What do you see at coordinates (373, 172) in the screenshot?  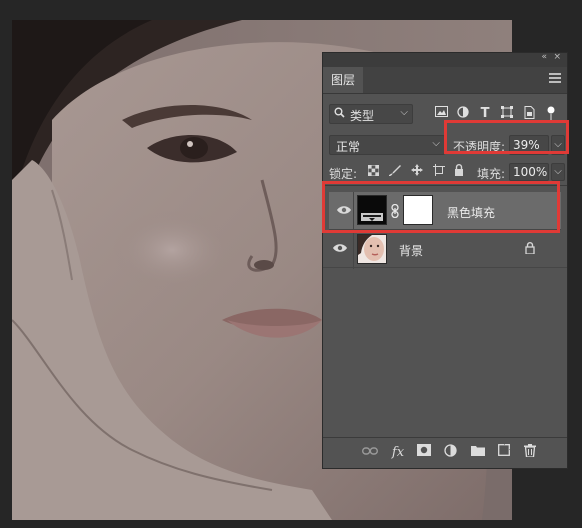 I see `lock-transparent-pixels-icon` at bounding box center [373, 172].